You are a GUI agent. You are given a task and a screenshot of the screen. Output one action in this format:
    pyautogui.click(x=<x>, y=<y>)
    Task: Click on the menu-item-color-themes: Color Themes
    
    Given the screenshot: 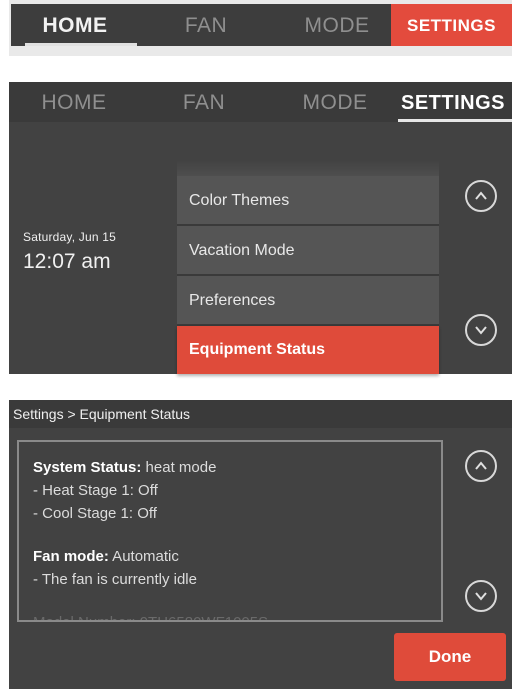 What is the action you would take?
    pyautogui.click(x=308, y=201)
    